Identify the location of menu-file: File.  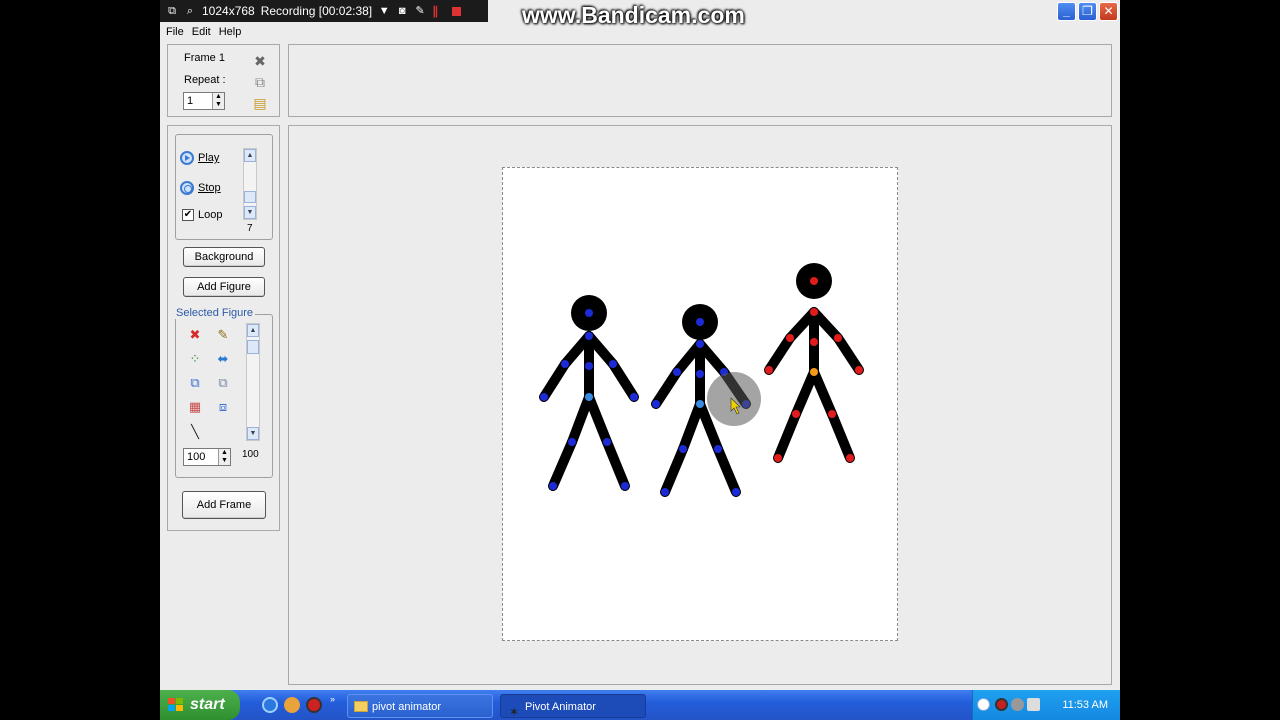
(175, 33).